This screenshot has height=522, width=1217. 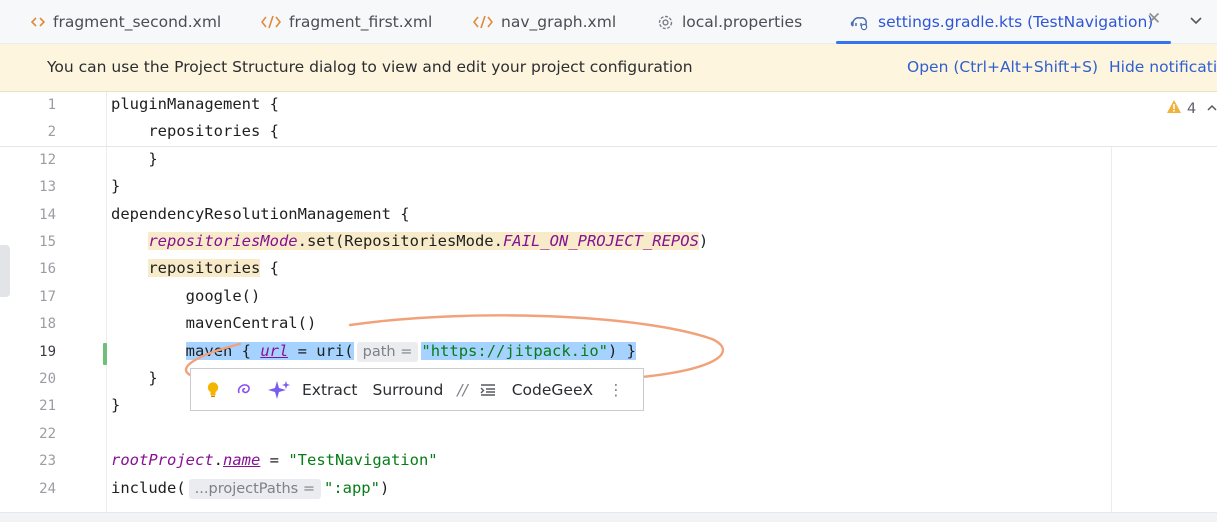 I want to click on tab-label: fragment_first.xml, so click(x=361, y=22).